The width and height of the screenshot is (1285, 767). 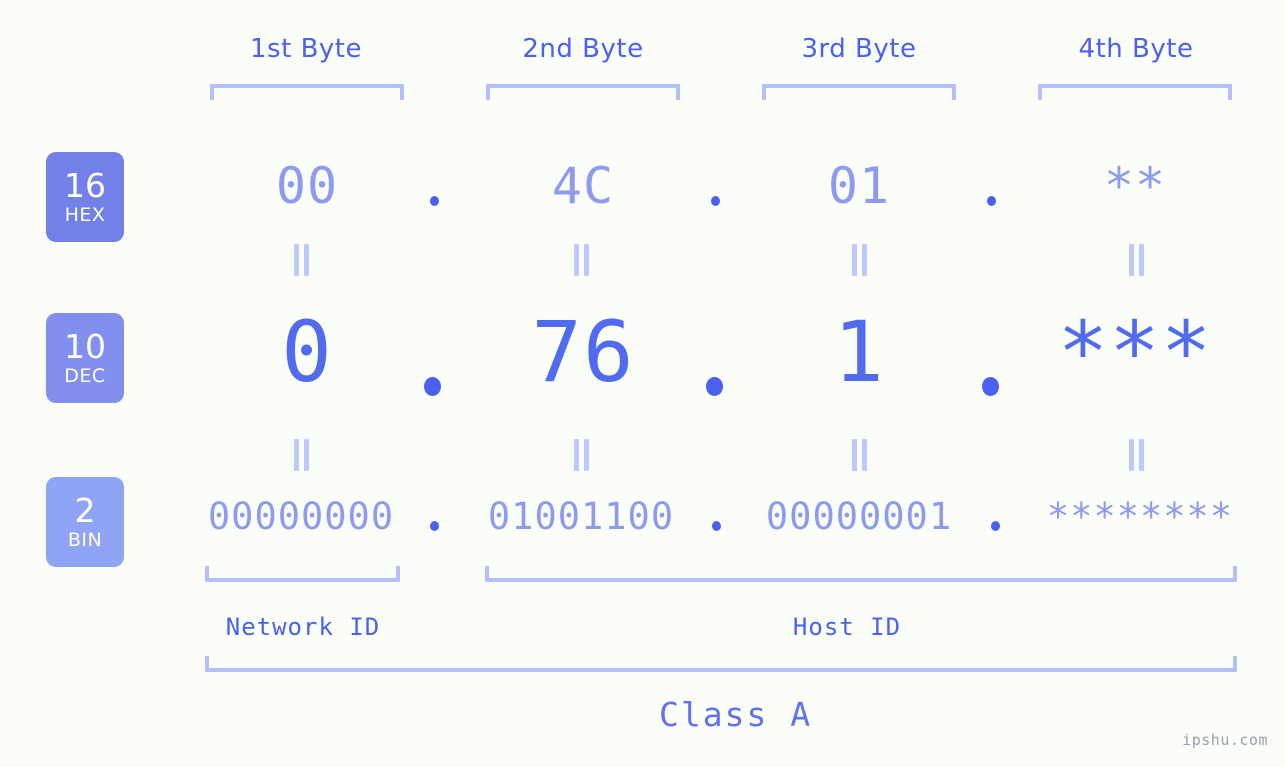 I want to click on hex-byte-4-value: **, so click(x=1135, y=186).